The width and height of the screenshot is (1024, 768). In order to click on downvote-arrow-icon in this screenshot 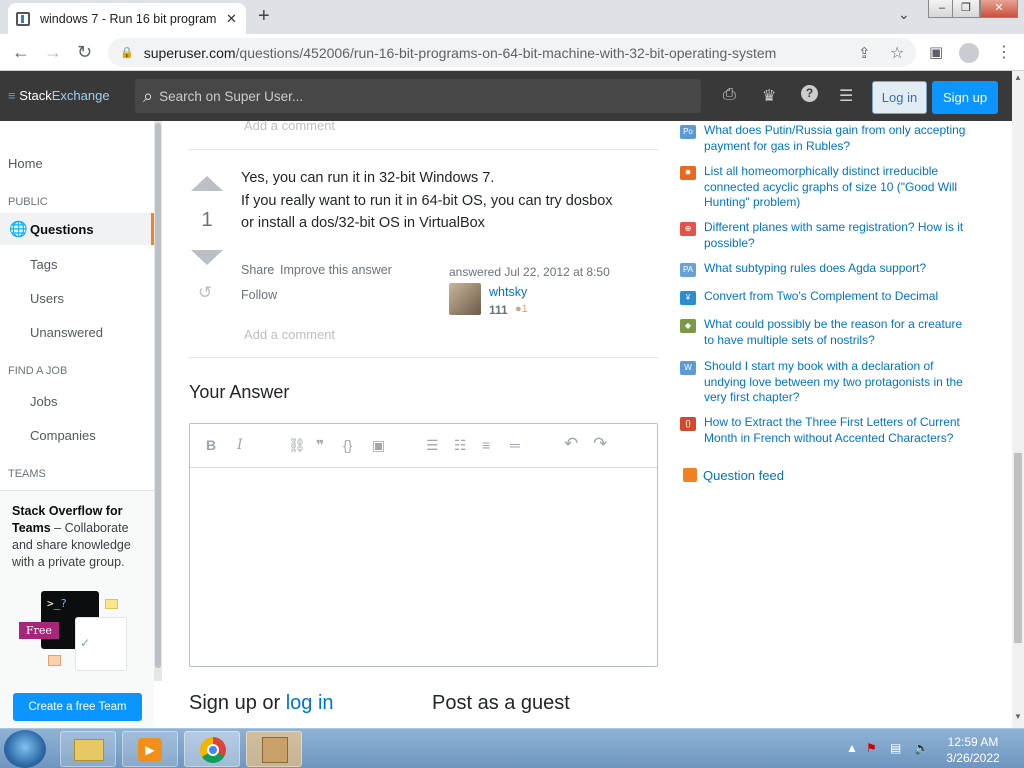, I will do `click(207, 257)`.